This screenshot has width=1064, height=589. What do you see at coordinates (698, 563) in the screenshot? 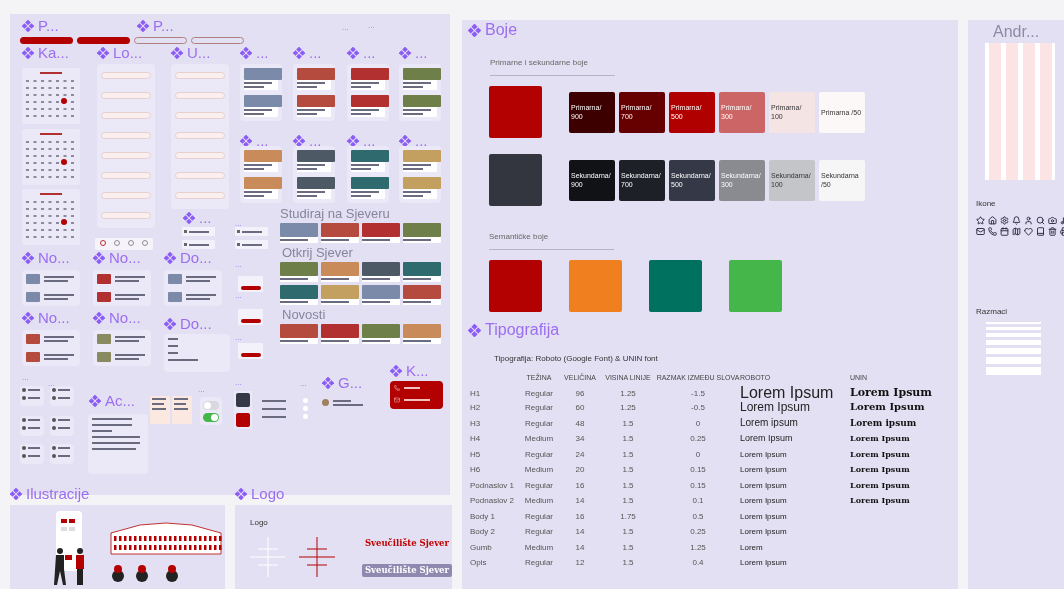
I see `table-cell-text: 0.4` at bounding box center [698, 563].